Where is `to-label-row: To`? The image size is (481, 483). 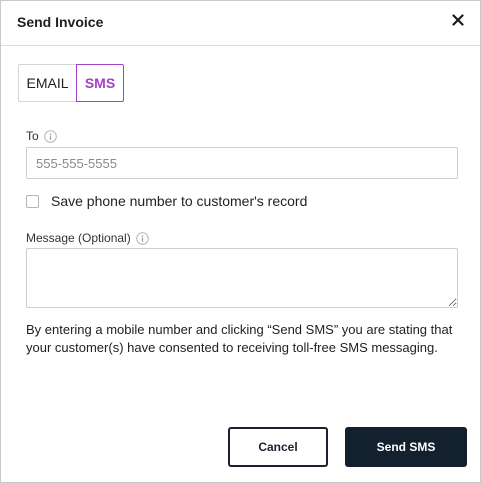
to-label-row: To is located at coordinates (41, 136).